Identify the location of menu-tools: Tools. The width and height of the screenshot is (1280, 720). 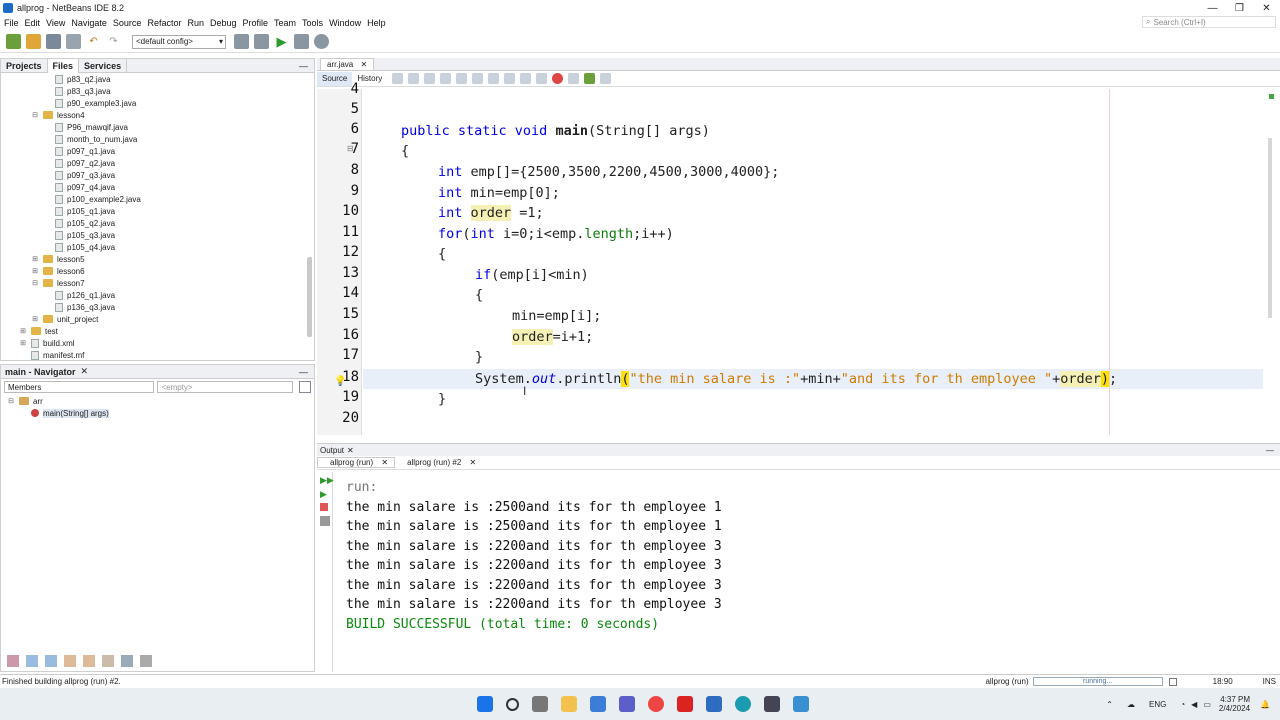
(312, 23).